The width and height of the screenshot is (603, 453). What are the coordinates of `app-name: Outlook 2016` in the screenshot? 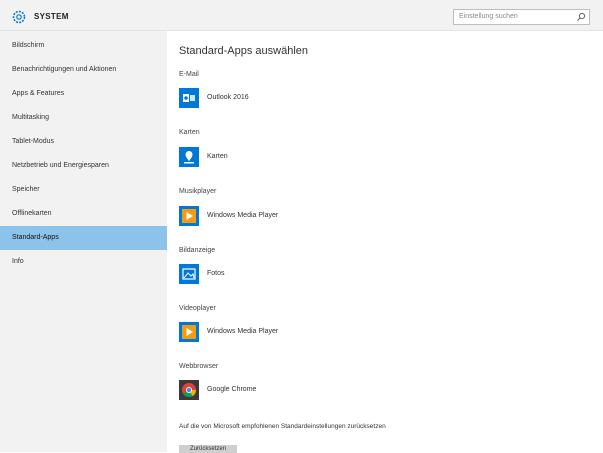 It's located at (228, 97).